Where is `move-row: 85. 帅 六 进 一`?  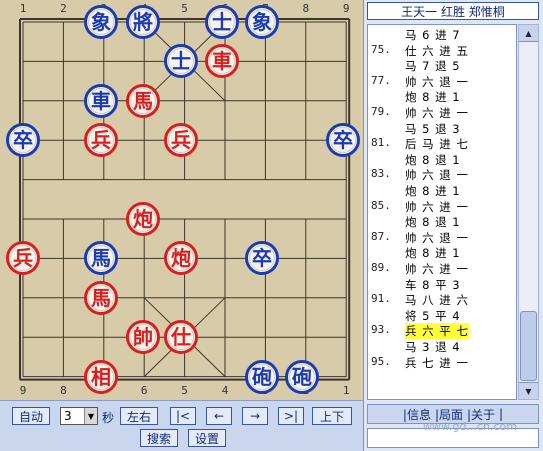 move-row: 85. 帅 六 进 一 is located at coordinates (442, 206).